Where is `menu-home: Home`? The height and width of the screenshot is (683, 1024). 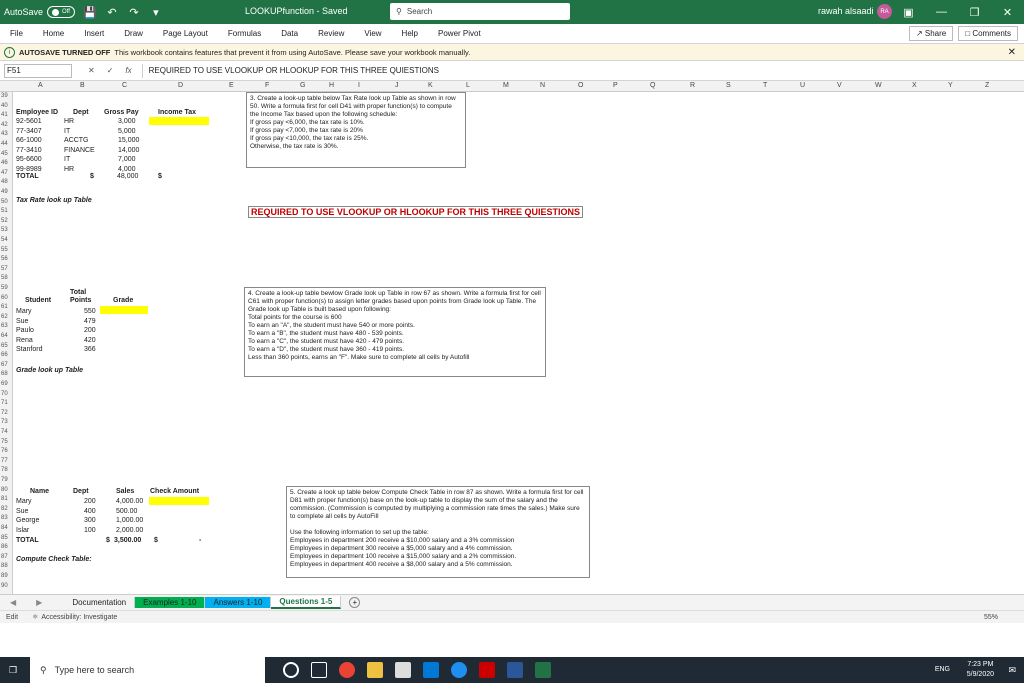 menu-home: Home is located at coordinates (53, 33).